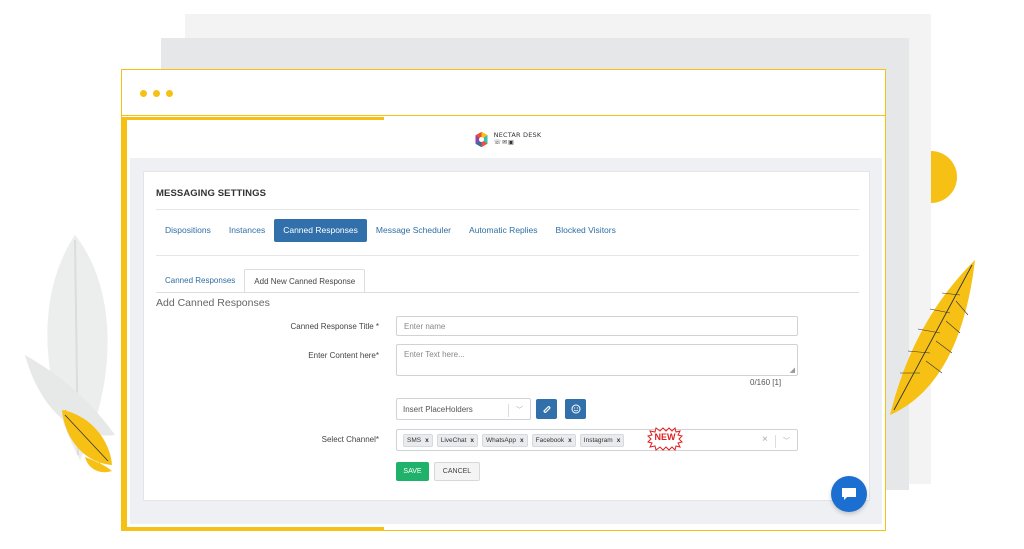 The width and height of the screenshot is (1024, 549). I want to click on title-placeholder: Enter name, so click(425, 326).